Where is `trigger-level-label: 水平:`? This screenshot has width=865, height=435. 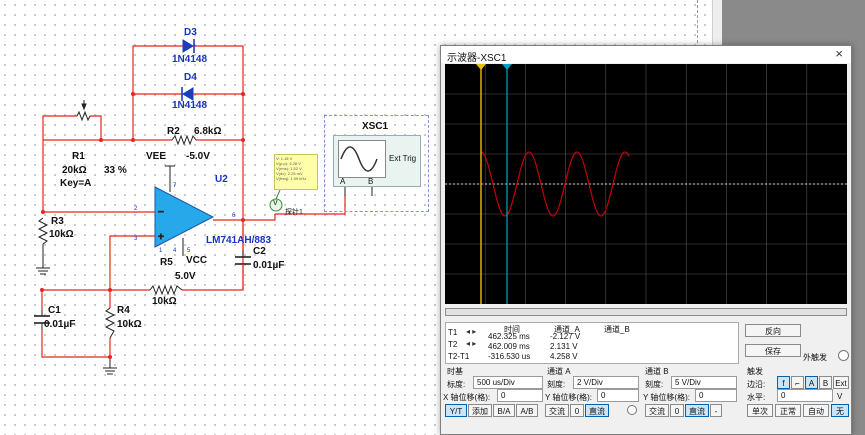 trigger-level-label: 水平: is located at coordinates (756, 397).